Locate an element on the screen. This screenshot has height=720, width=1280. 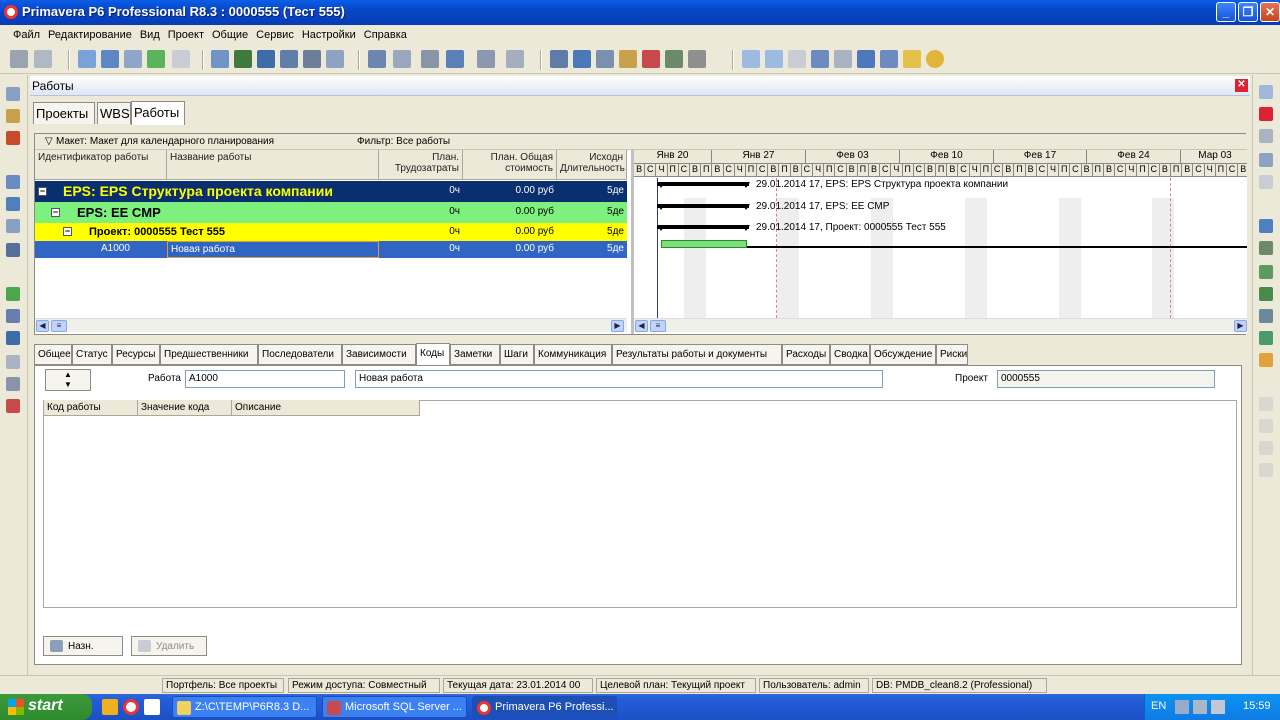
folder-icon is located at coordinates (13, 182).